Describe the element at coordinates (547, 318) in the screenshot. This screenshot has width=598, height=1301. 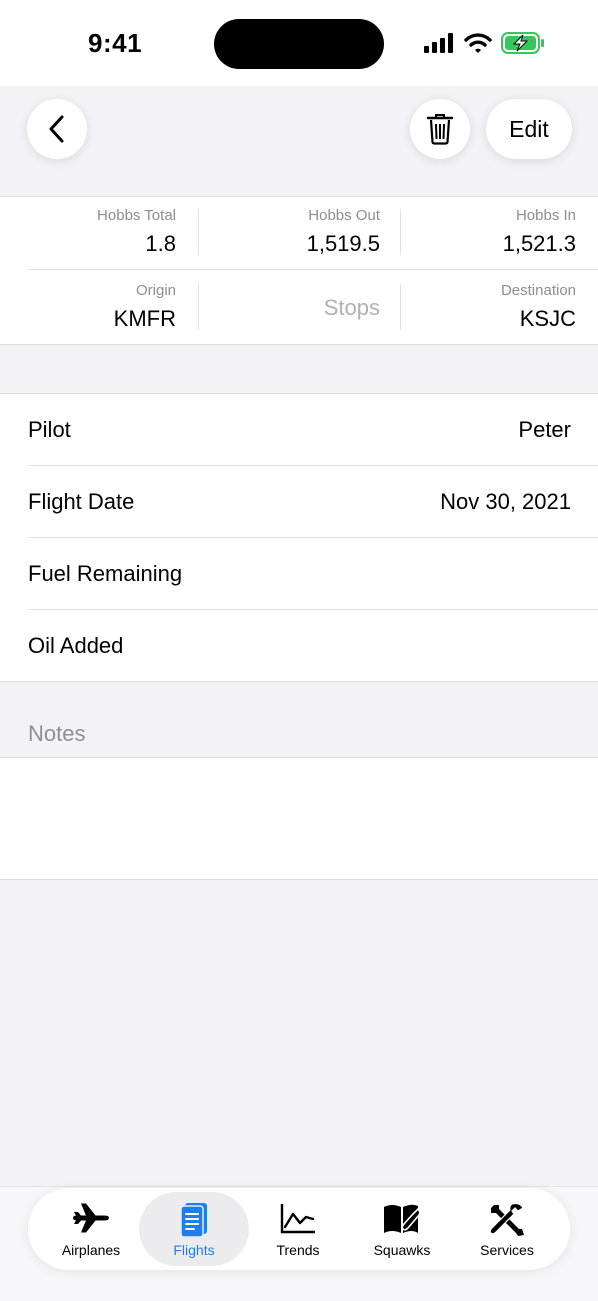
I see `destination-value: KSJC` at that location.